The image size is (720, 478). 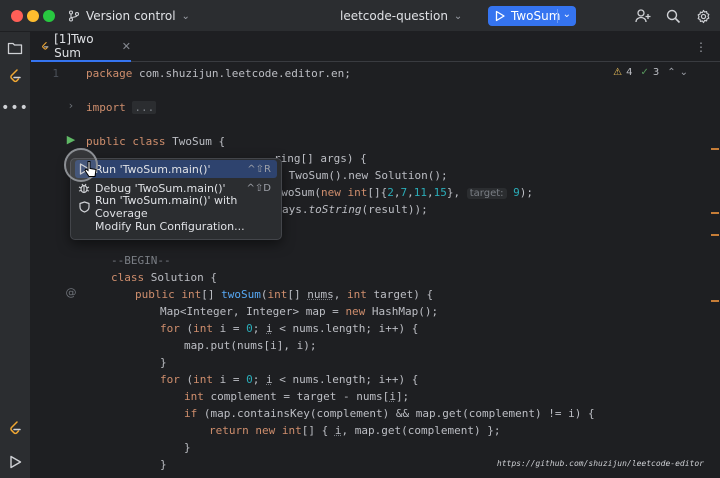 I want to click on code-line: --BEGIN--, so click(x=141, y=260).